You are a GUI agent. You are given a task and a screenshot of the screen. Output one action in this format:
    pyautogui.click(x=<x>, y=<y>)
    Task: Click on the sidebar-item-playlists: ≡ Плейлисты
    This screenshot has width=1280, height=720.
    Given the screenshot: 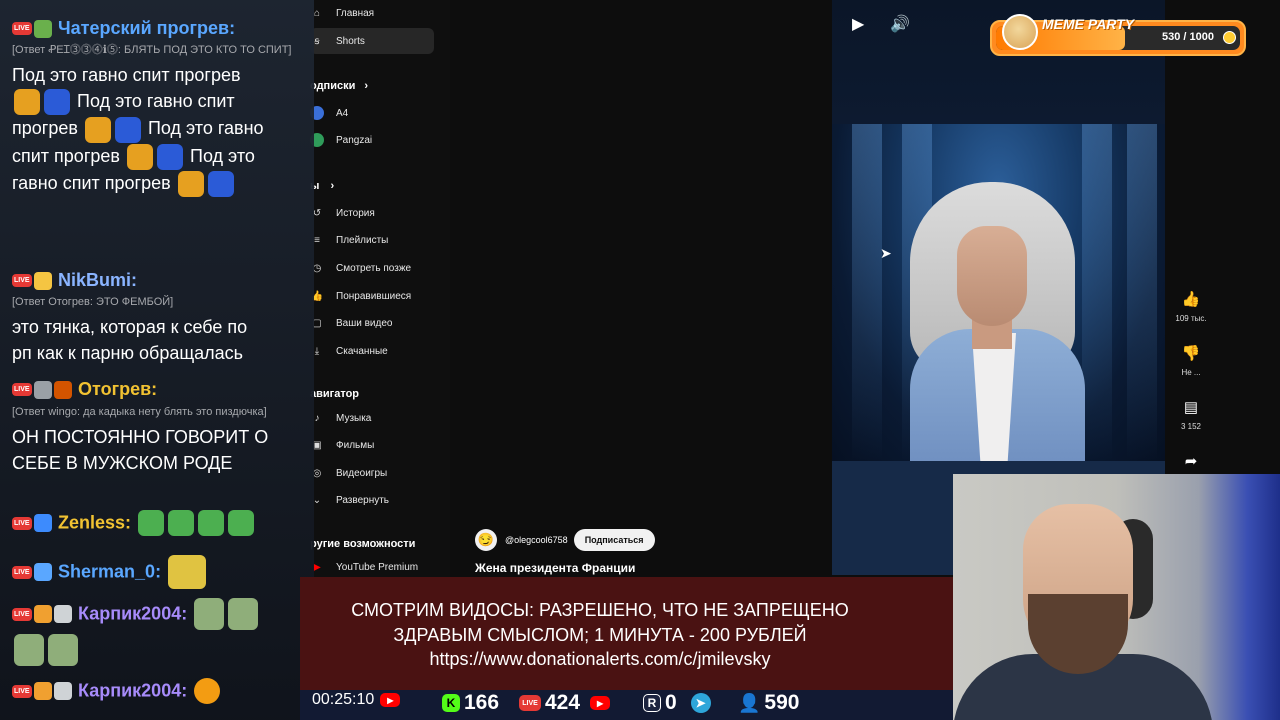 What is the action you would take?
    pyautogui.click(x=349, y=240)
    